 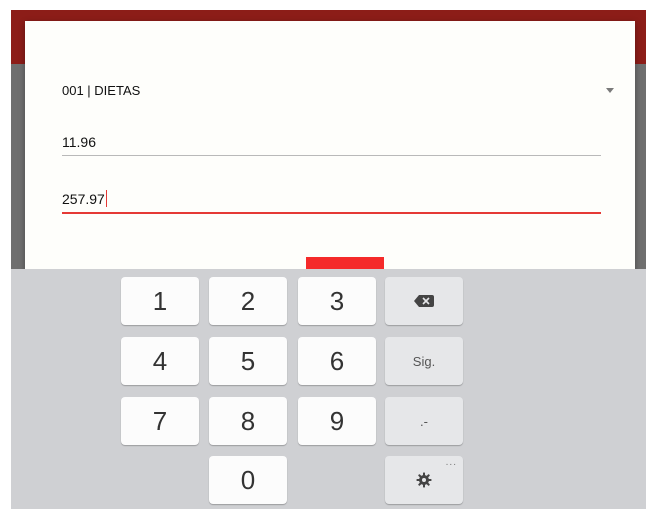 I want to click on key-4: 4, so click(x=160, y=361).